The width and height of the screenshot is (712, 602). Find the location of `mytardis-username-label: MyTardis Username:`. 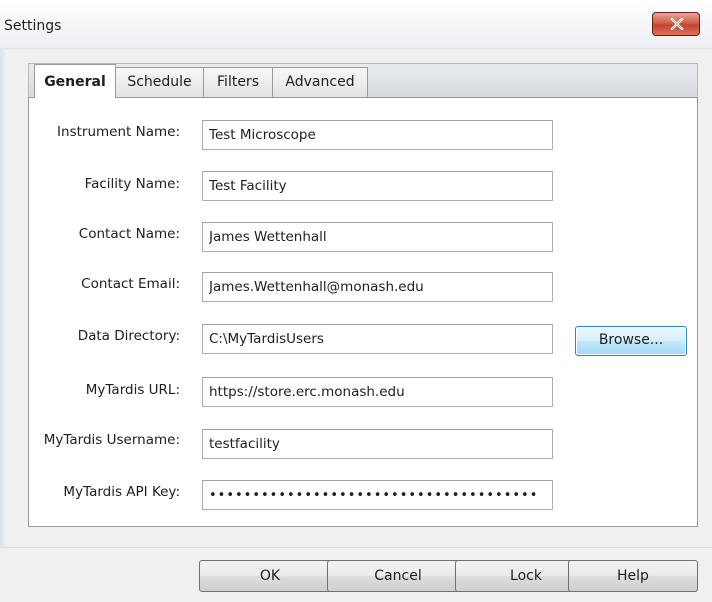

mytardis-username-label: MyTardis Username: is located at coordinates (111, 440).